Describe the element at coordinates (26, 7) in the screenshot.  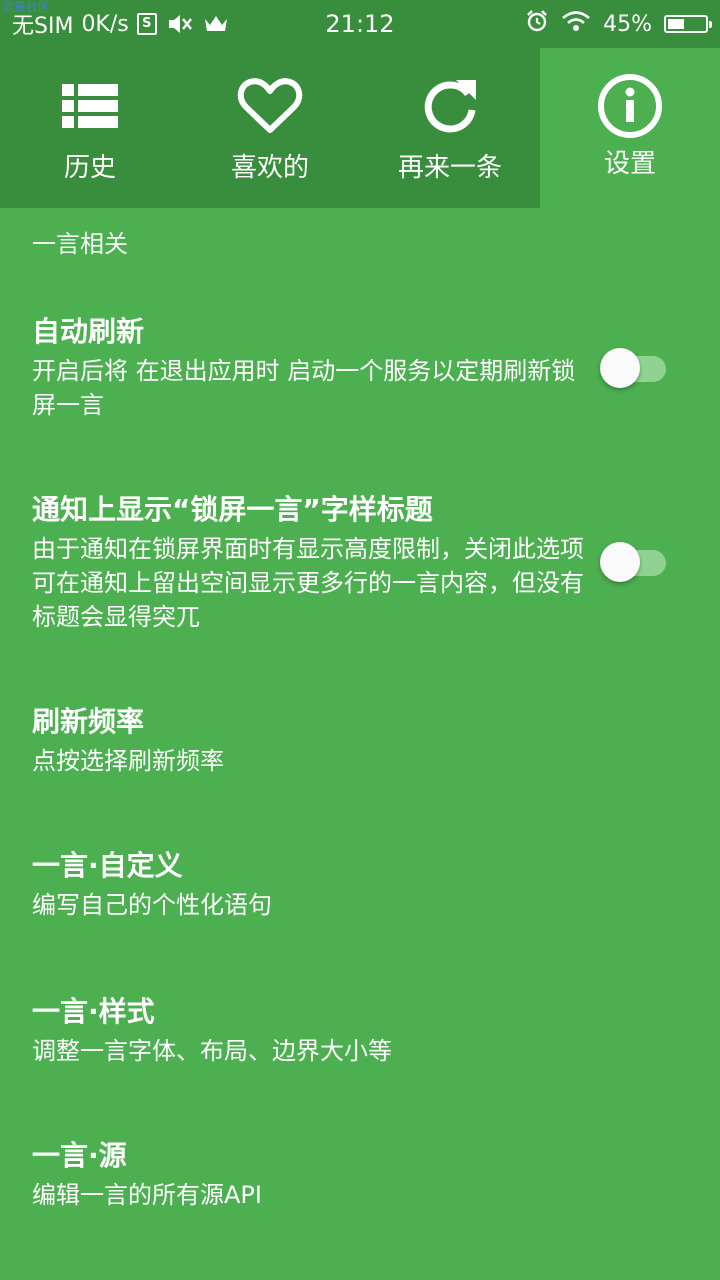
I see `watermark: 流量社区` at that location.